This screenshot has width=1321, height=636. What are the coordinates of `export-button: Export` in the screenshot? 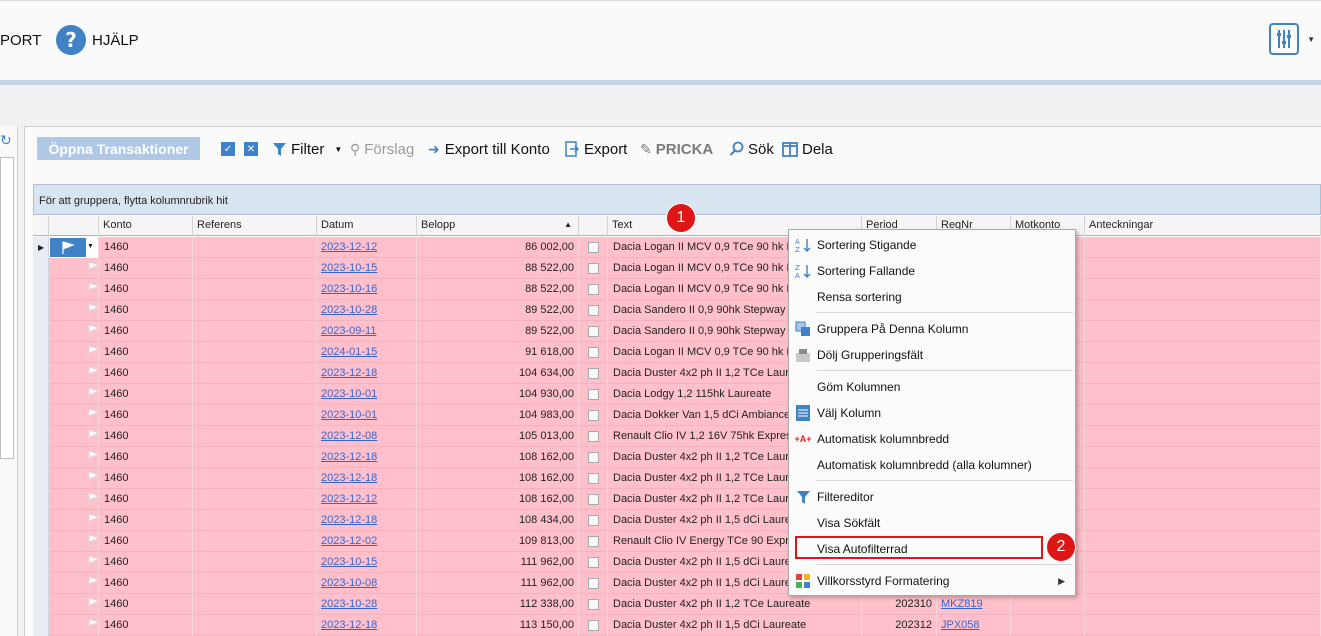 It's located at (596, 149).